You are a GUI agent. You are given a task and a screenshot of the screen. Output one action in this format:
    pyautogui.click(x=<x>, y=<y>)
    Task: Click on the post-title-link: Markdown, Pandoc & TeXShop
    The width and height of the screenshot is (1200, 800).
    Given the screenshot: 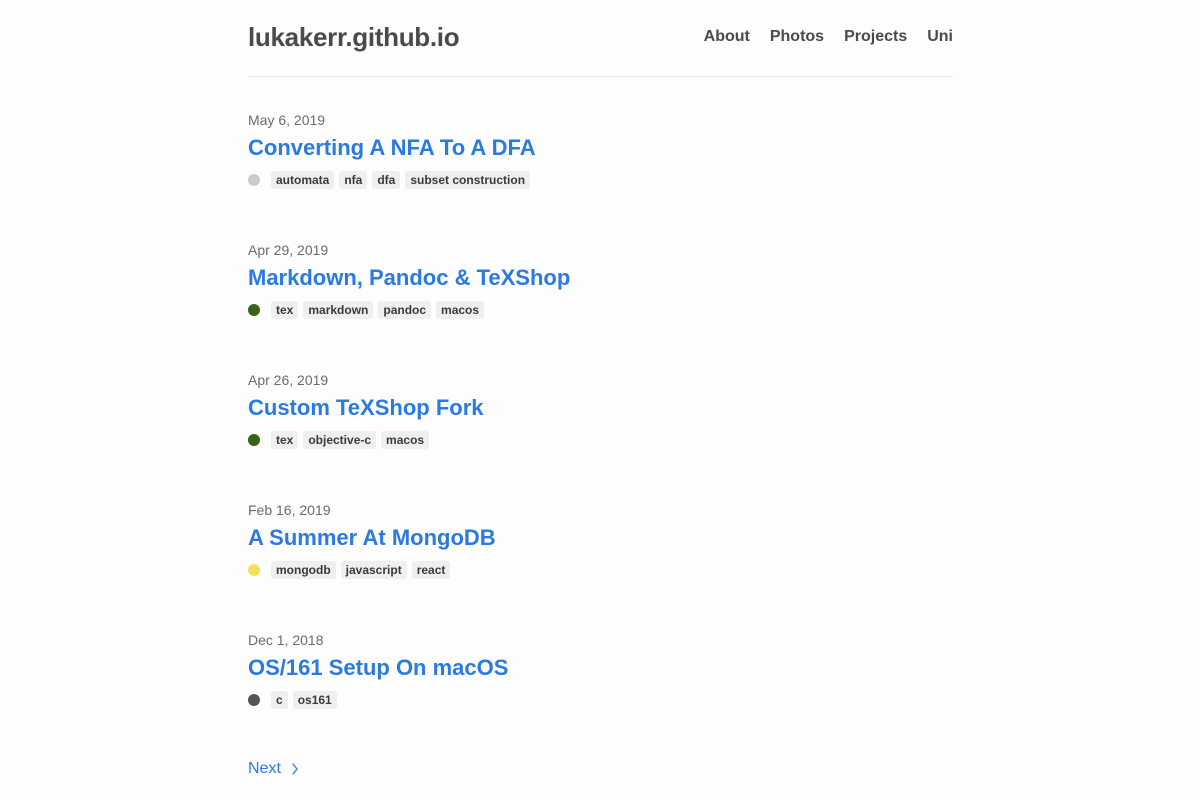 What is the action you would take?
    pyautogui.click(x=409, y=278)
    